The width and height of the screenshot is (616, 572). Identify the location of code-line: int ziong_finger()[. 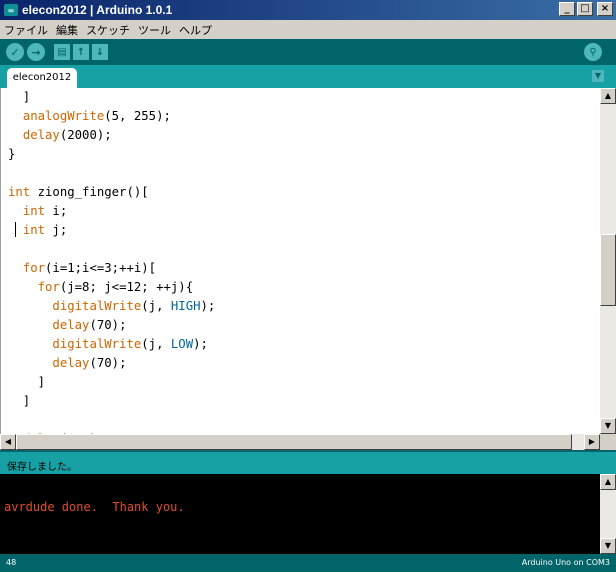
(111, 192).